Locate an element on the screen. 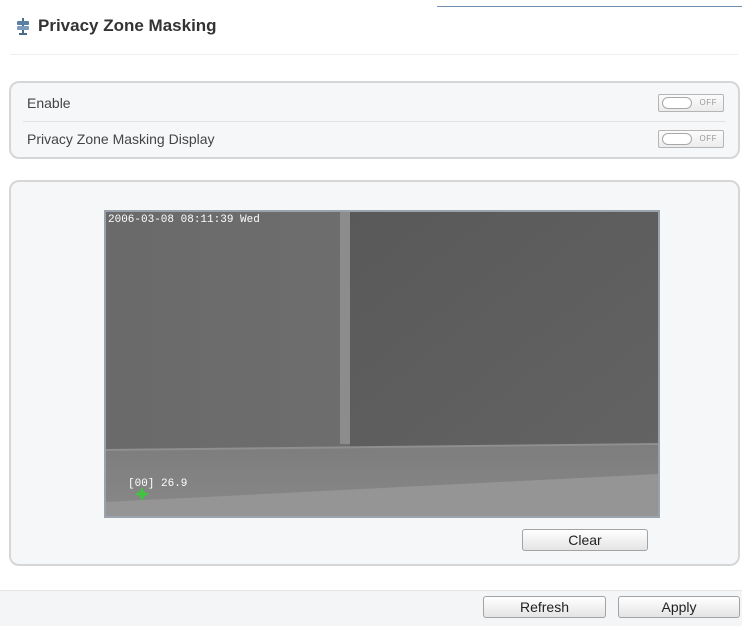 The height and width of the screenshot is (626, 742). crosshair-marker-icon is located at coordinates (142, 494).